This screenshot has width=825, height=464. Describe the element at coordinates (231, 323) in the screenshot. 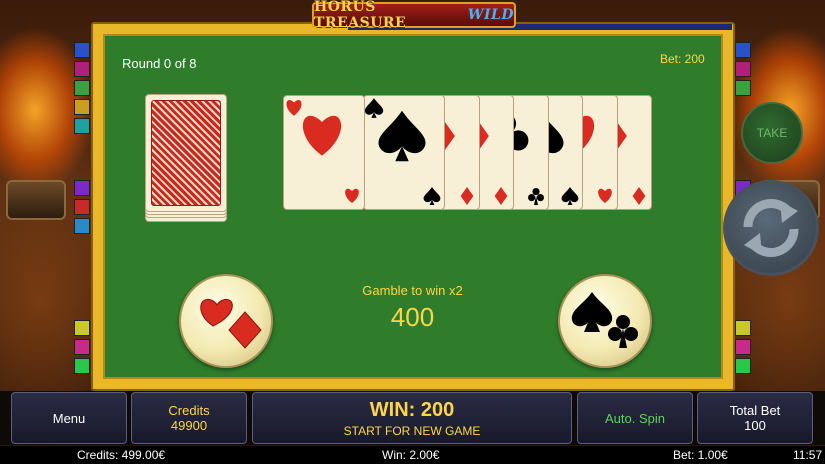

I see `hearts-diamonds-icon` at that location.